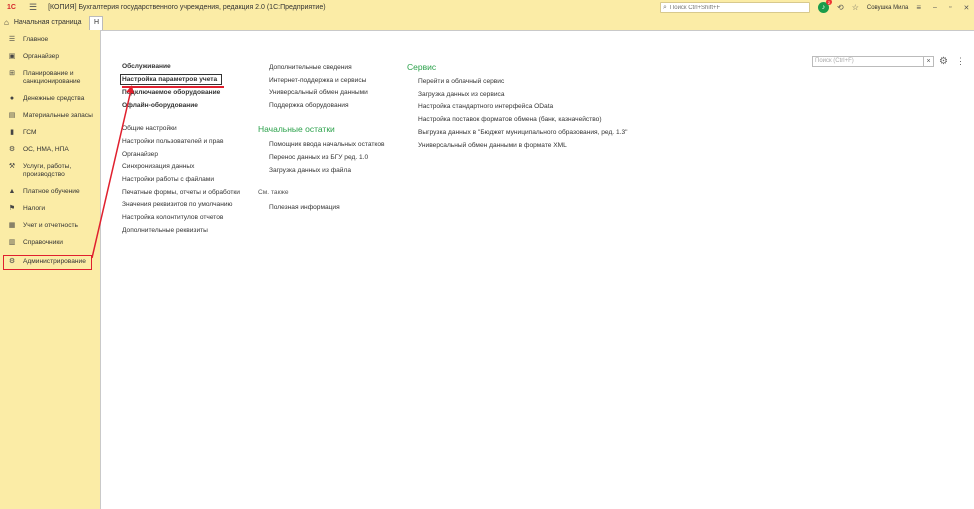 The image size is (974, 509). What do you see at coordinates (487, 22) in the screenshot?
I see `tabs-bar: ⌂ Начальная страница Н` at bounding box center [487, 22].